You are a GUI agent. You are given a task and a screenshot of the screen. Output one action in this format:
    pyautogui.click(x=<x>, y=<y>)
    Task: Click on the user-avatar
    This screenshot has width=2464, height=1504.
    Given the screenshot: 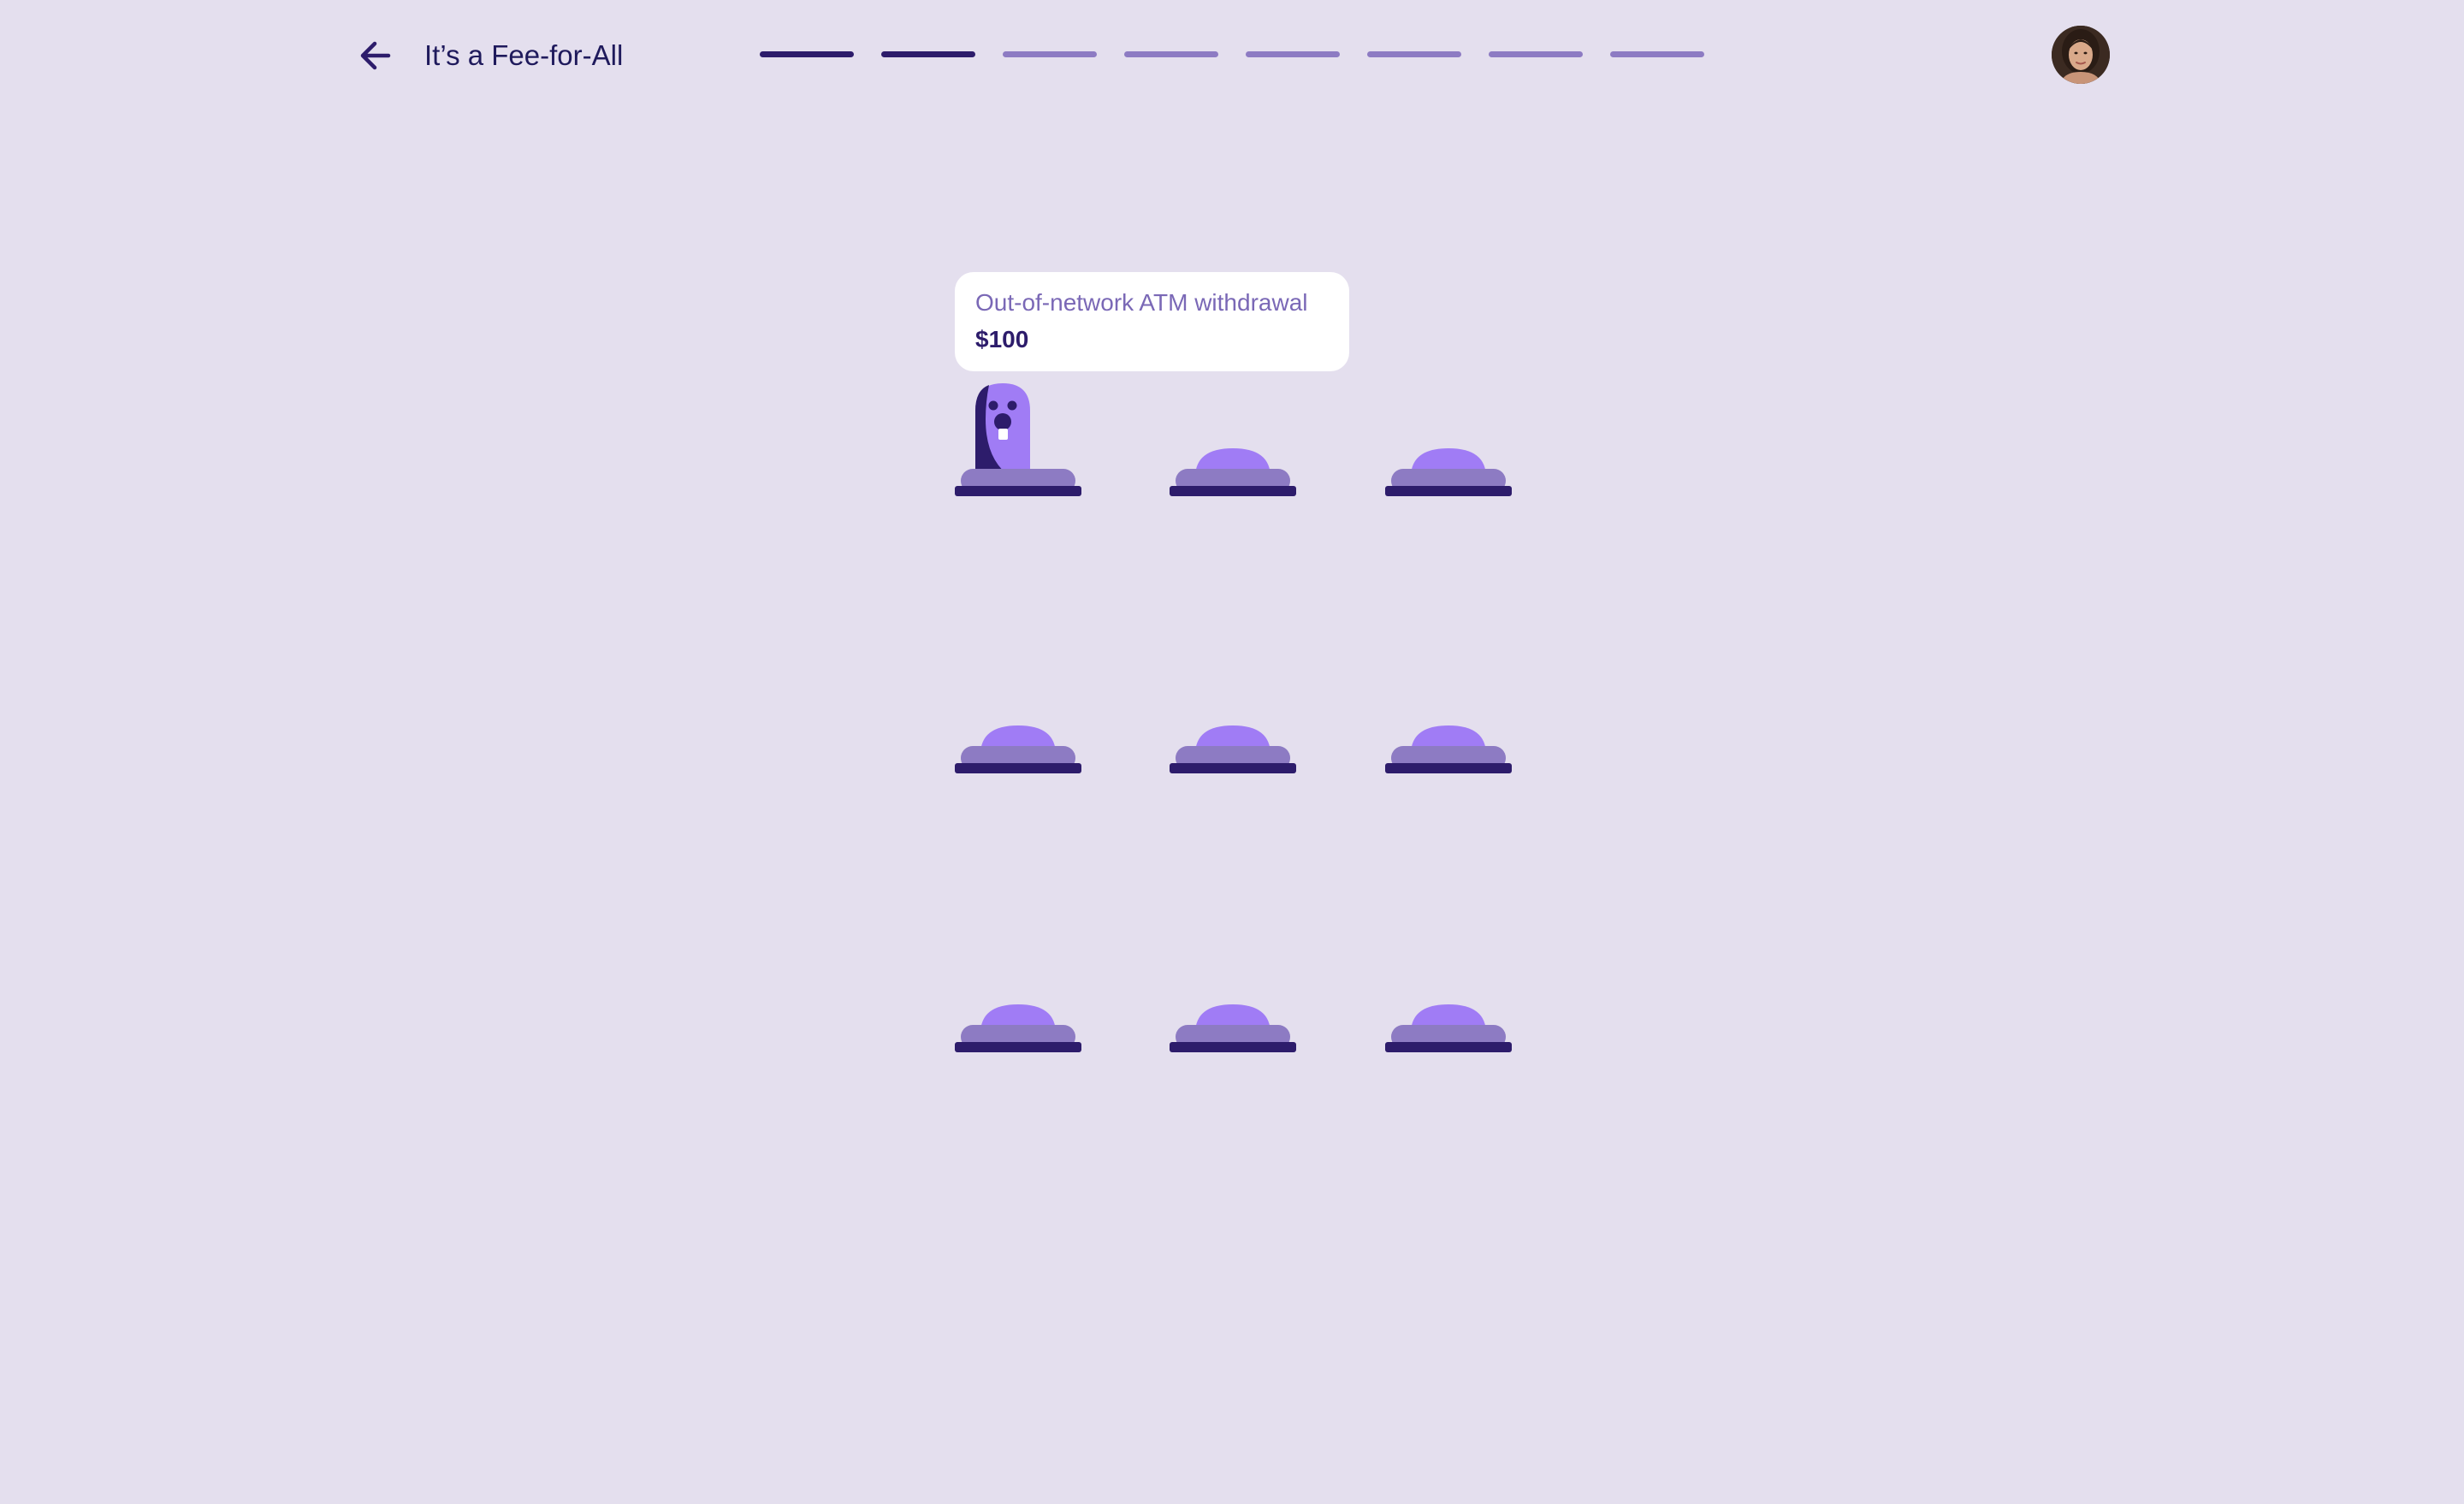 What is the action you would take?
    pyautogui.click(x=2081, y=55)
    